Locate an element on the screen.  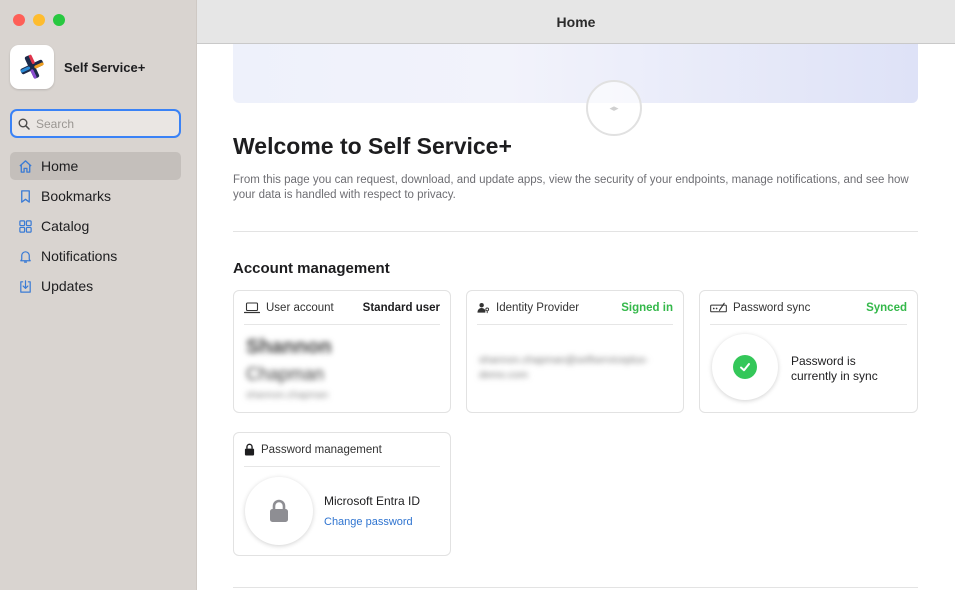
window-title: Home is located at coordinates (576, 21).